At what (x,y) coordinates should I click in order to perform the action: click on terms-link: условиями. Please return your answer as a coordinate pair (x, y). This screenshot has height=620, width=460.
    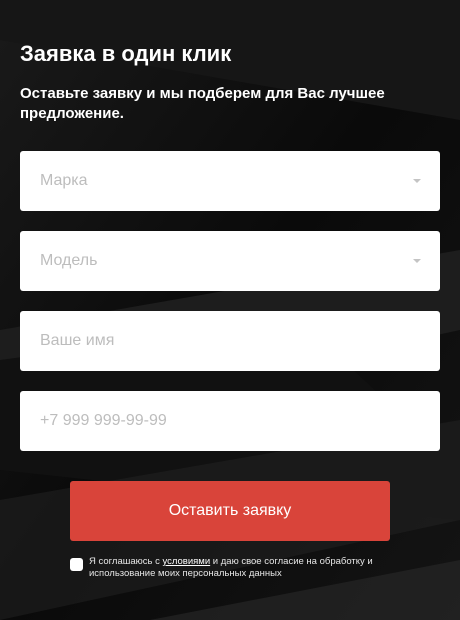
    Looking at the image, I should click on (186, 561).